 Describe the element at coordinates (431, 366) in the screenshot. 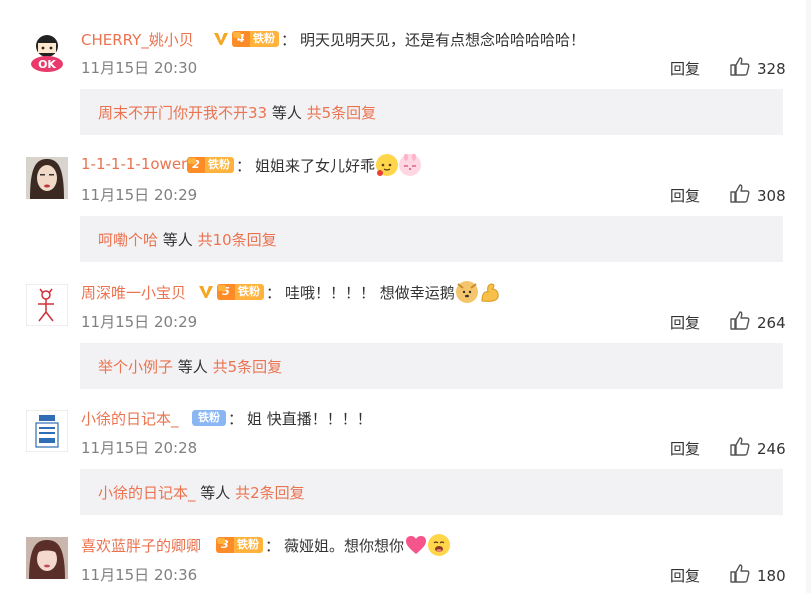

I see `sub-reply-summary: 举个小例子 等人 共5条回复` at that location.